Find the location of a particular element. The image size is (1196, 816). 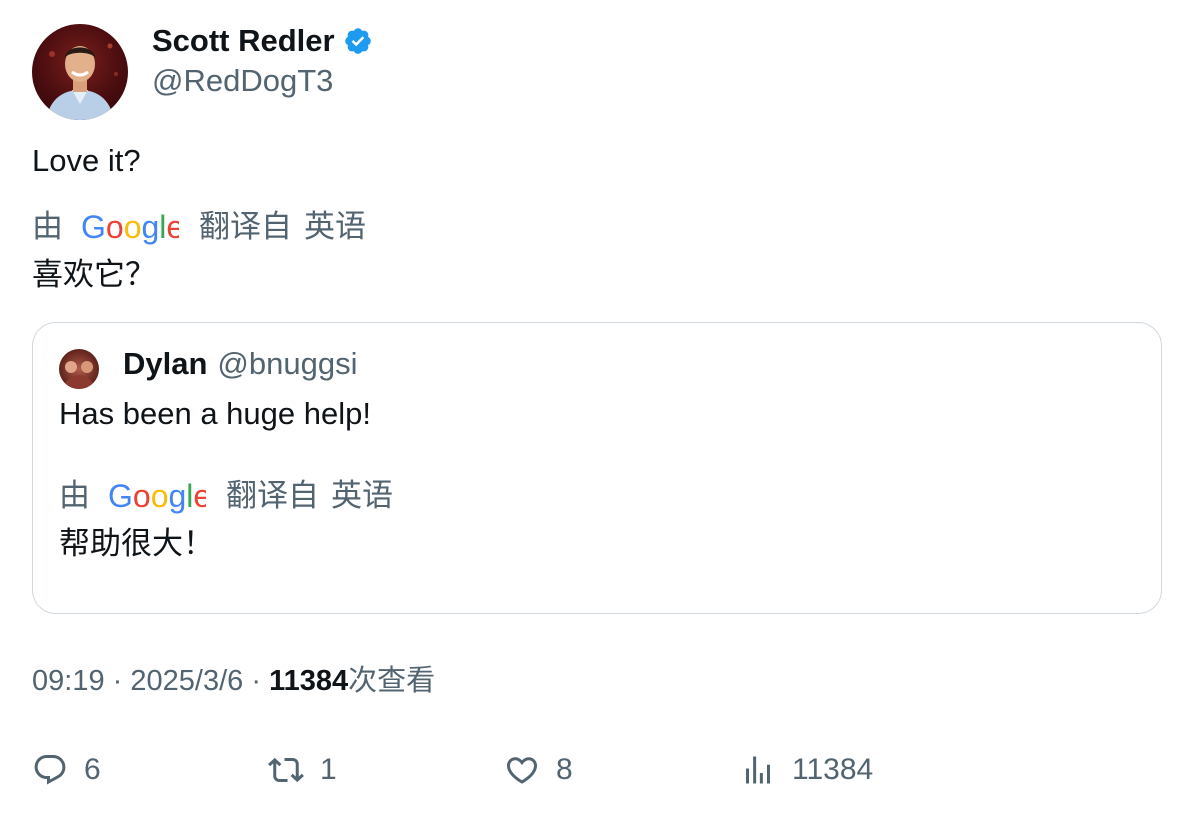

views-label: 次查看 is located at coordinates (392, 681).